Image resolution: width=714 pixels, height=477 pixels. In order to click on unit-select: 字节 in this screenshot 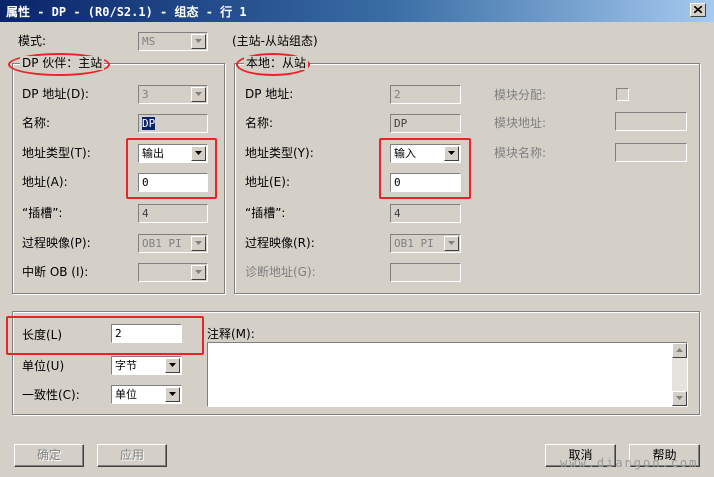, I will do `click(146, 365)`.